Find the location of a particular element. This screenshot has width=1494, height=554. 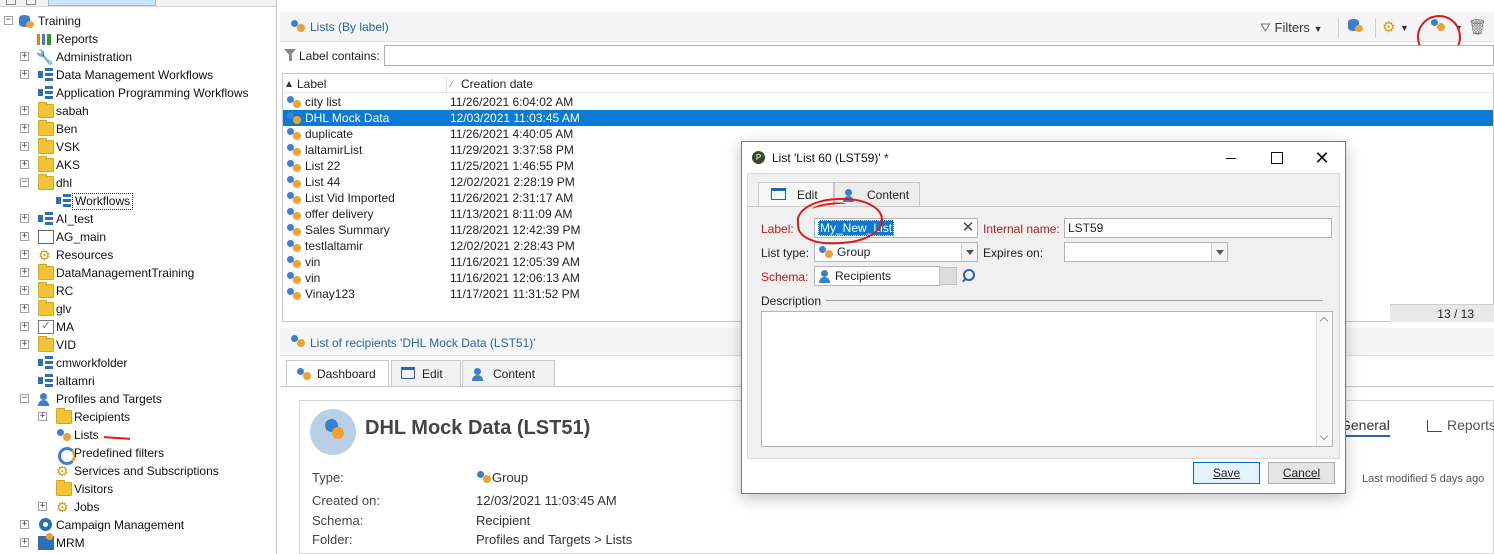

row-creation-date: 12/03/2021 11:03:45 AM is located at coordinates (515, 118).